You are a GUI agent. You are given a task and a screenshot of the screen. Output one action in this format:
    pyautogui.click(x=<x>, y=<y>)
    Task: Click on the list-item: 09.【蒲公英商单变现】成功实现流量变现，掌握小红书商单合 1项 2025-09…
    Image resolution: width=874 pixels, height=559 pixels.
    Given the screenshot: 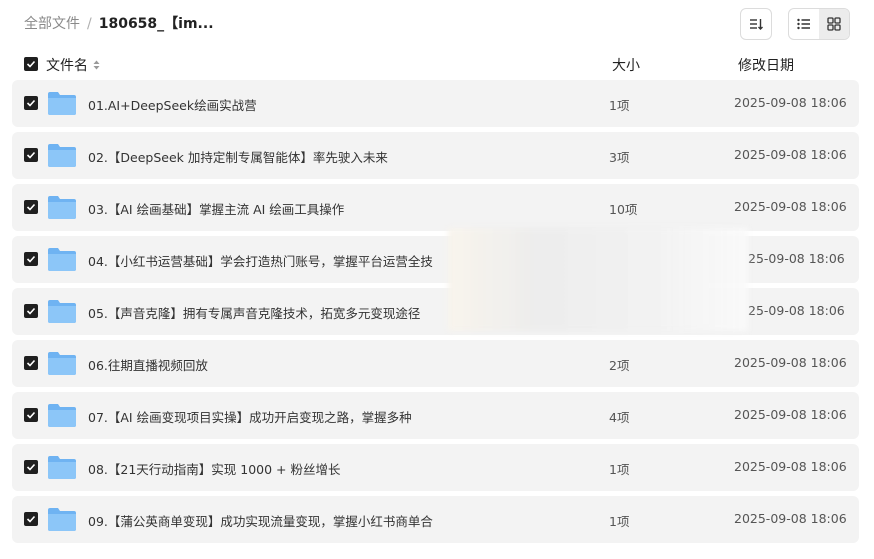 What is the action you would take?
    pyautogui.click(x=435, y=519)
    